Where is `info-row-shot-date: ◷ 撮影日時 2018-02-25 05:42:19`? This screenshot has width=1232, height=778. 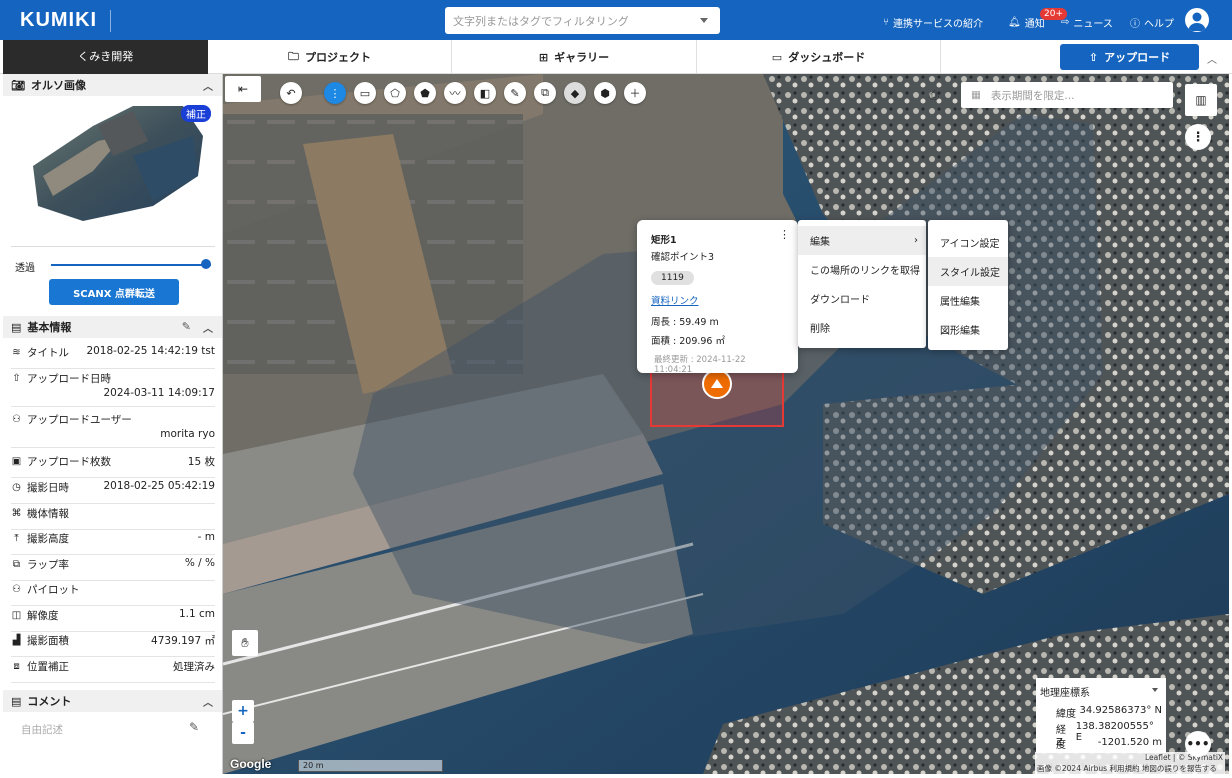
info-row-shot-date: ◷ 撮影日時 2018-02-25 05:42:19 is located at coordinates (113, 492).